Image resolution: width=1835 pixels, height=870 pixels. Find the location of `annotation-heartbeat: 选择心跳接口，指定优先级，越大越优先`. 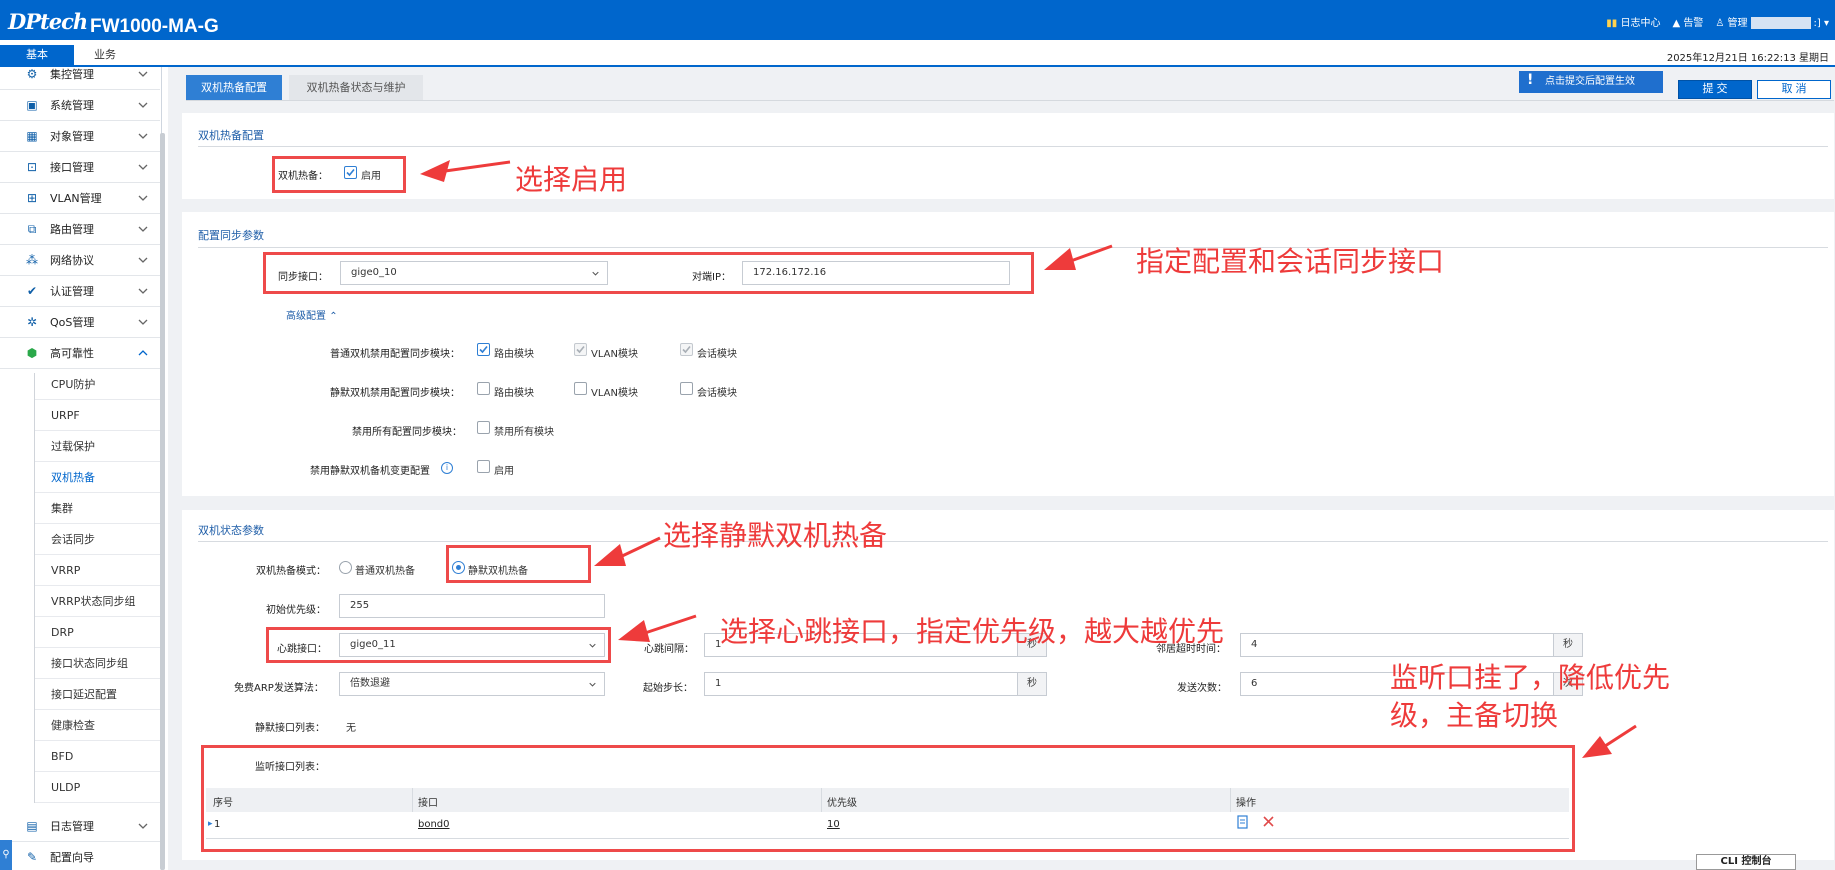

annotation-heartbeat: 选择心跳接口，指定优先级，越大越优先 is located at coordinates (972, 631).